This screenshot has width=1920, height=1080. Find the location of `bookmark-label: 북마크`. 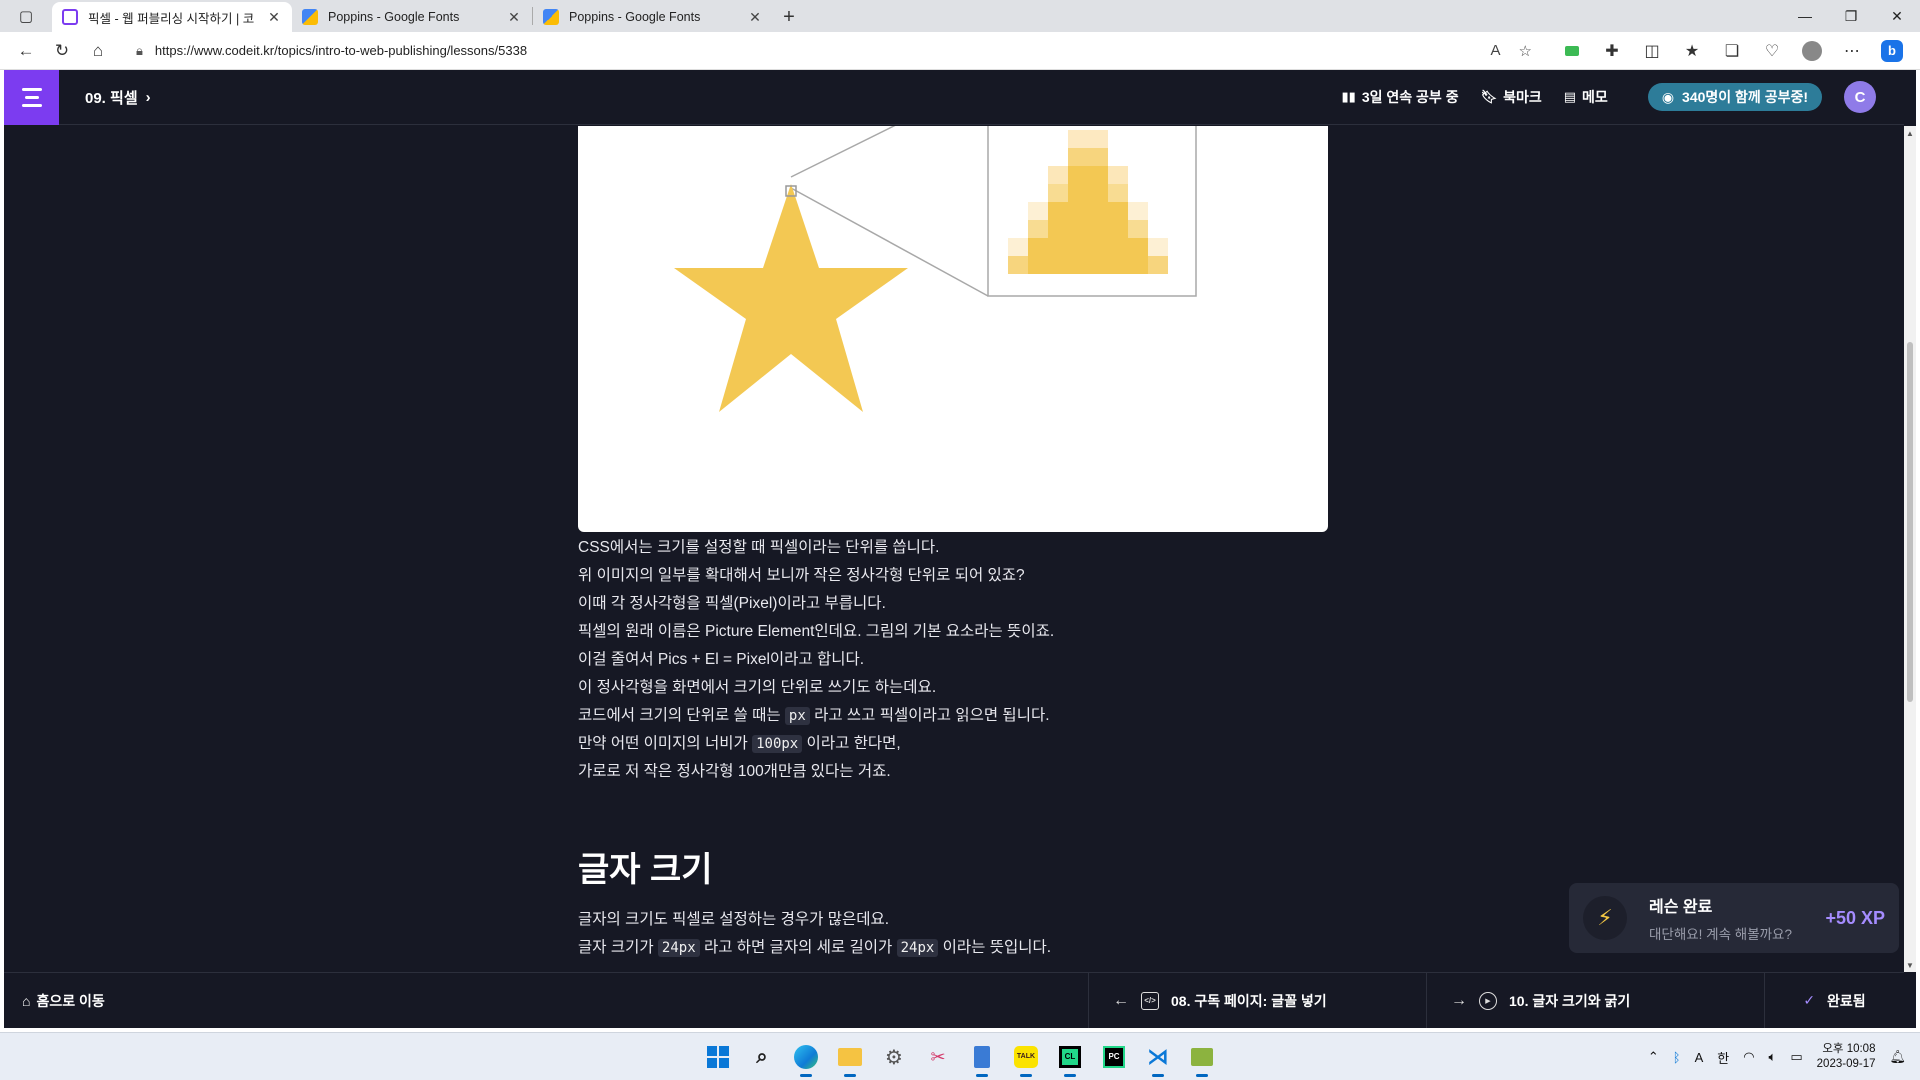

bookmark-label: 북마크 is located at coordinates (1522, 97).